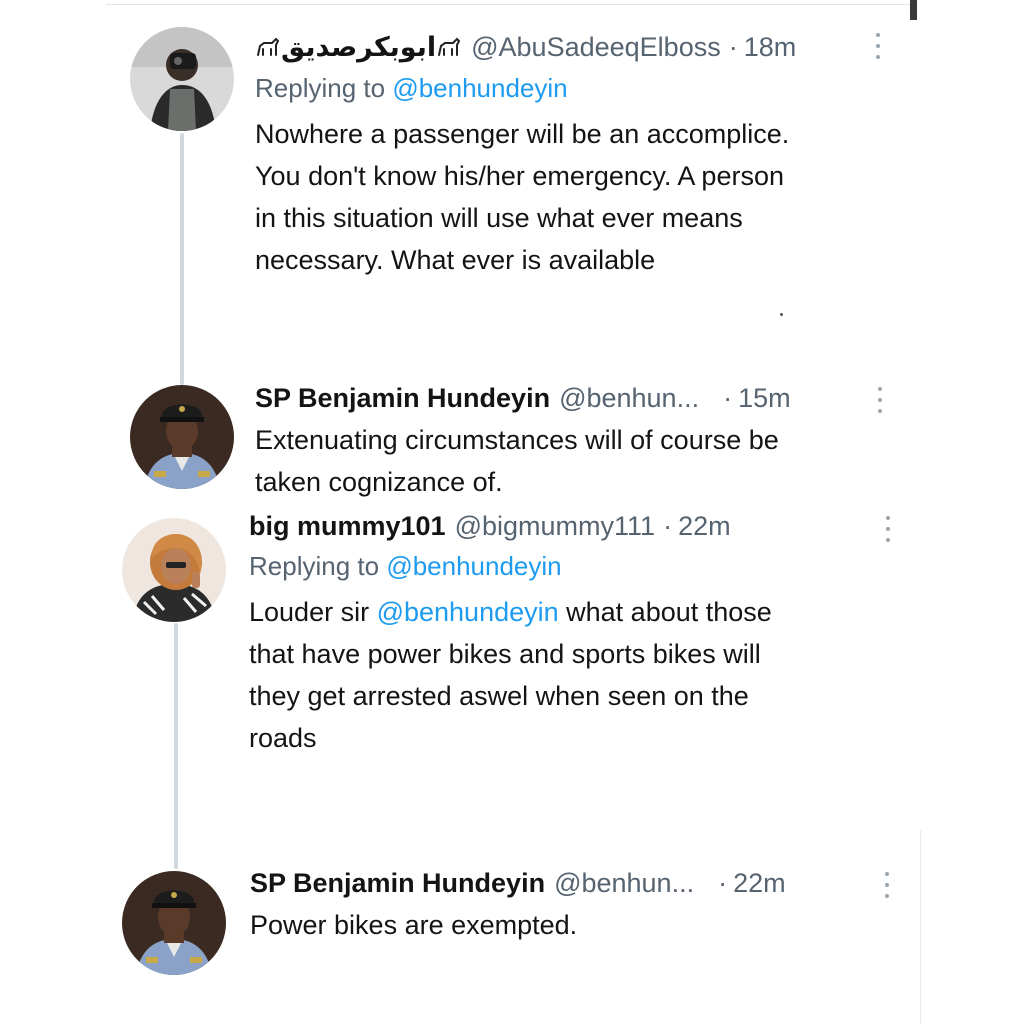  I want to click on tweet-text: Power bikes are exempted., so click(518, 925).